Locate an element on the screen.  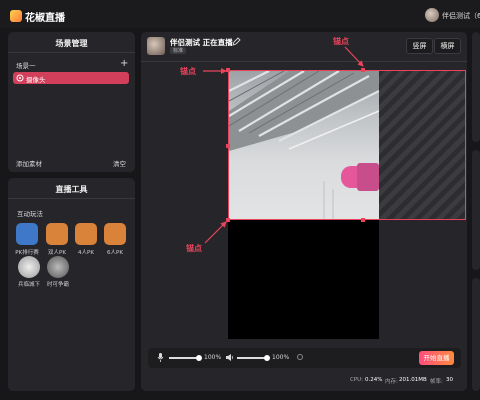
mic-volume-value: 100% is located at coordinates (213, 357).